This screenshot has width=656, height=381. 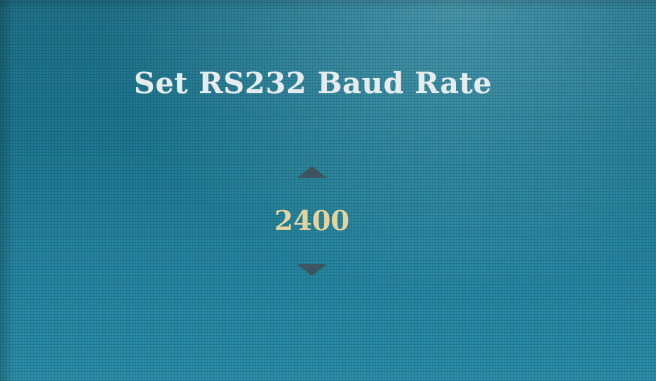 I want to click on triangle-up-icon, so click(x=312, y=172).